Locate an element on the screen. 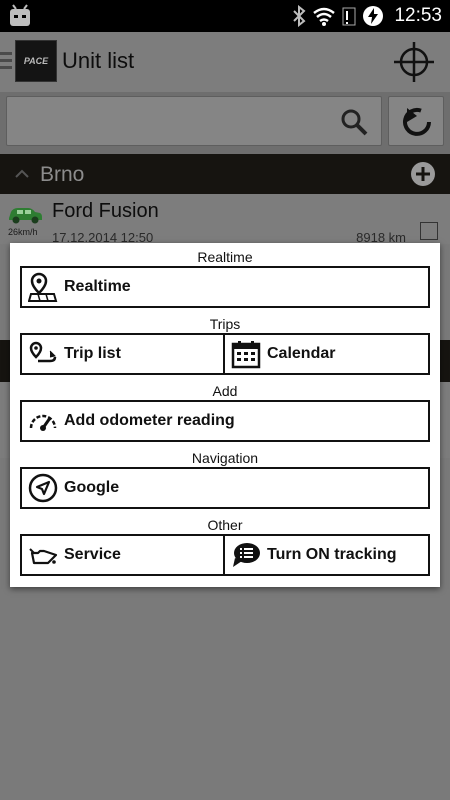 The image size is (450, 800). bluetooth-icon is located at coordinates (299, 16).